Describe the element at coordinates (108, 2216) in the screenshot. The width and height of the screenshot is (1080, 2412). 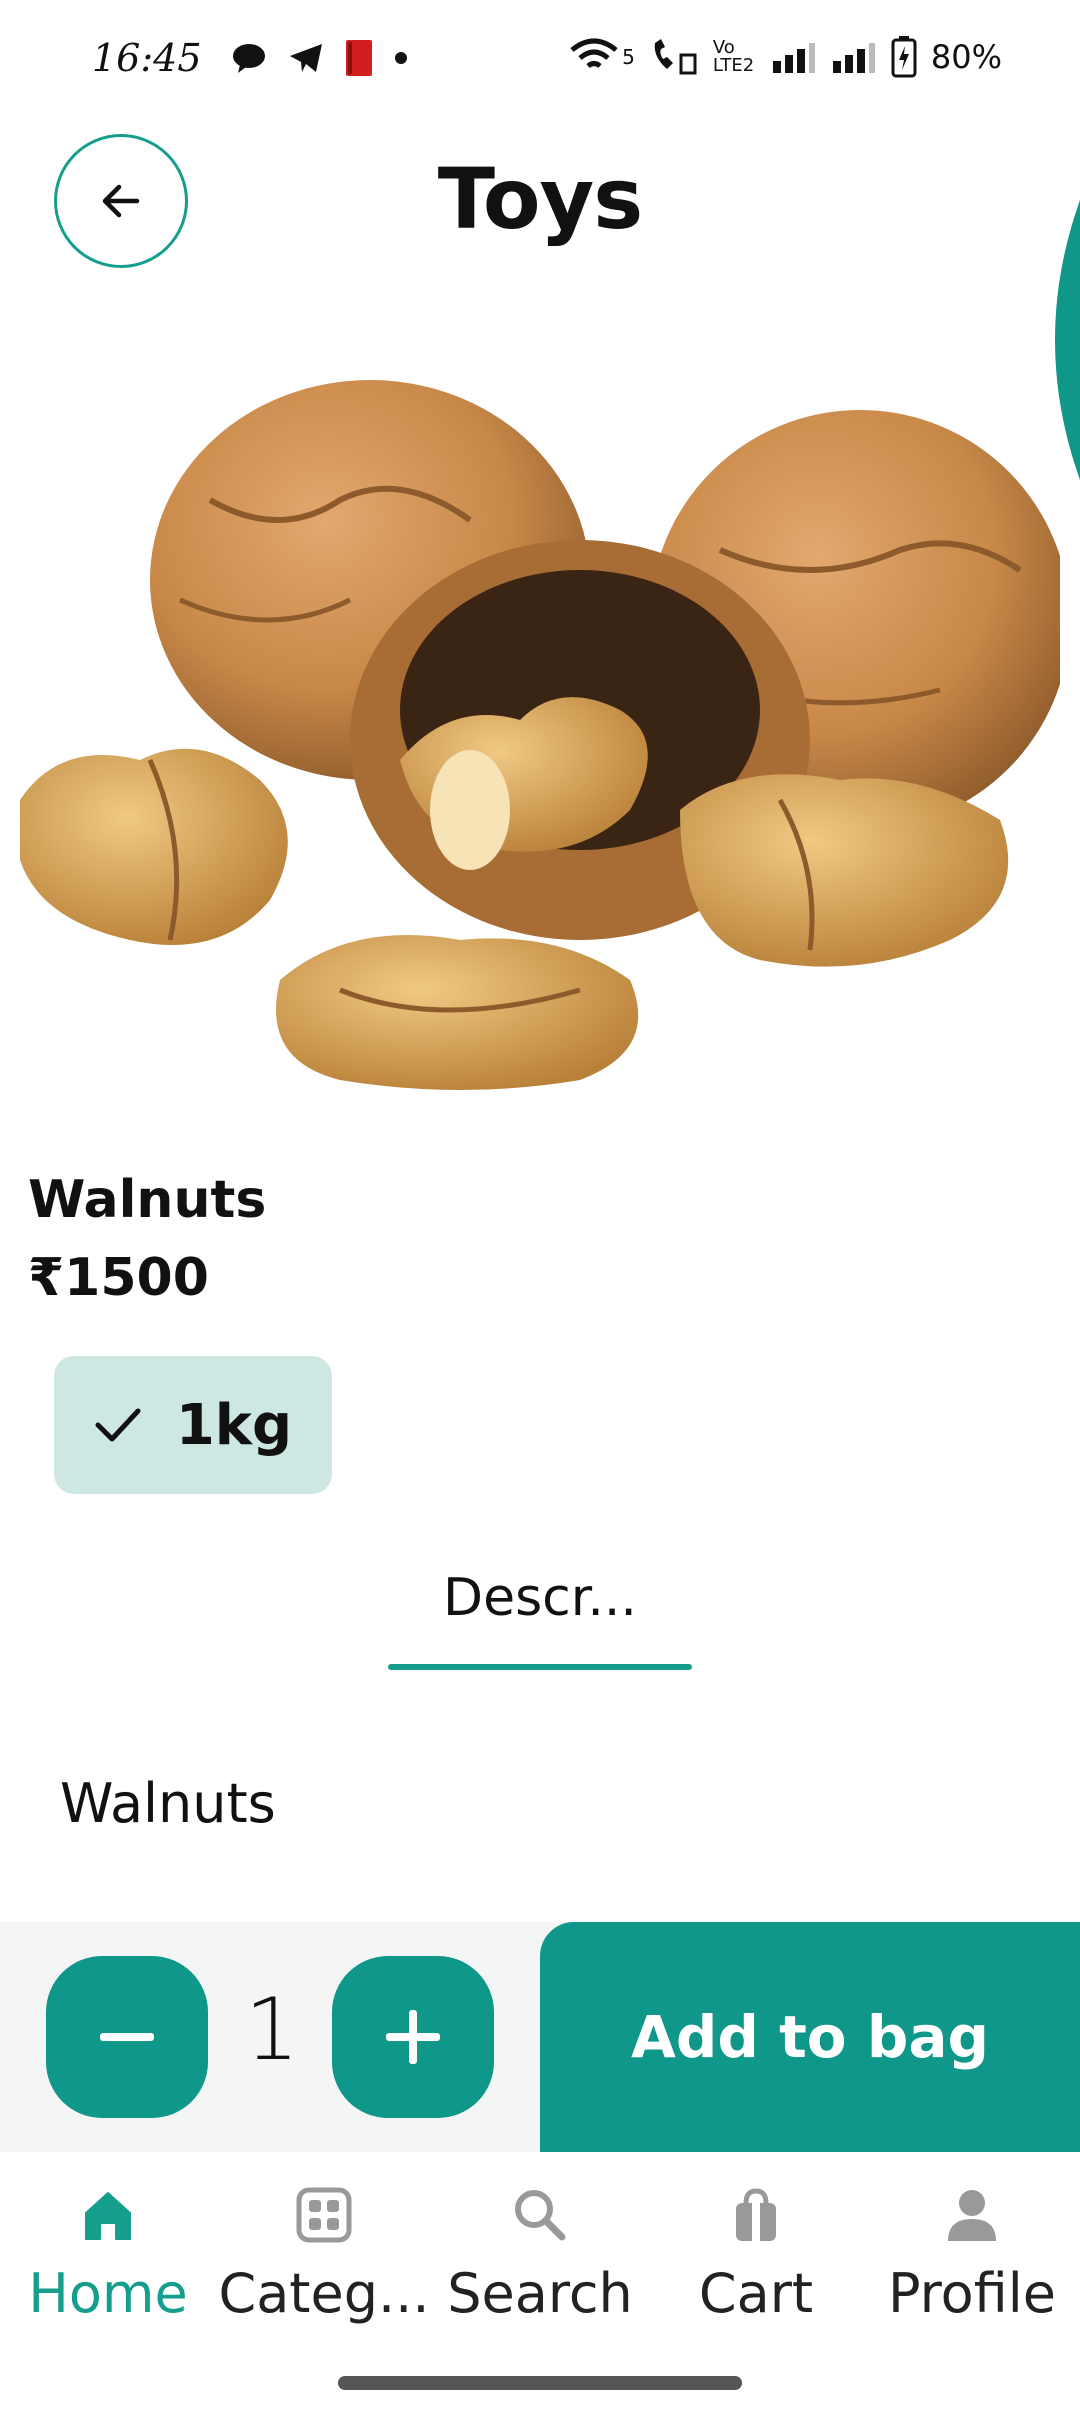
I see `home-icon` at that location.